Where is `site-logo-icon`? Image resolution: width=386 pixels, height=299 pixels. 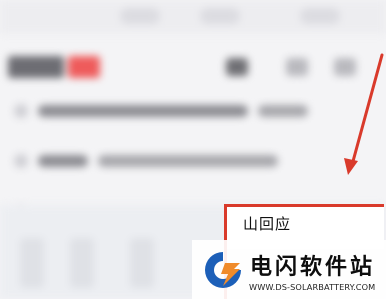 site-logo-icon is located at coordinates (223, 270).